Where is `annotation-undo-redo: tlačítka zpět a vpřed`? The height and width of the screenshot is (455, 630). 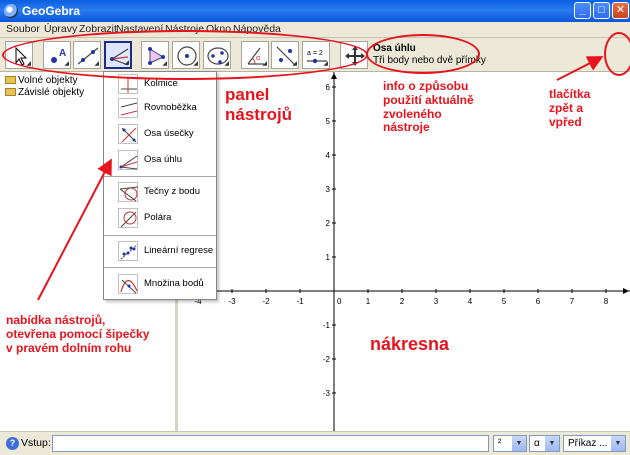 annotation-undo-redo: tlačítka zpět a vpřed is located at coordinates (570, 108).